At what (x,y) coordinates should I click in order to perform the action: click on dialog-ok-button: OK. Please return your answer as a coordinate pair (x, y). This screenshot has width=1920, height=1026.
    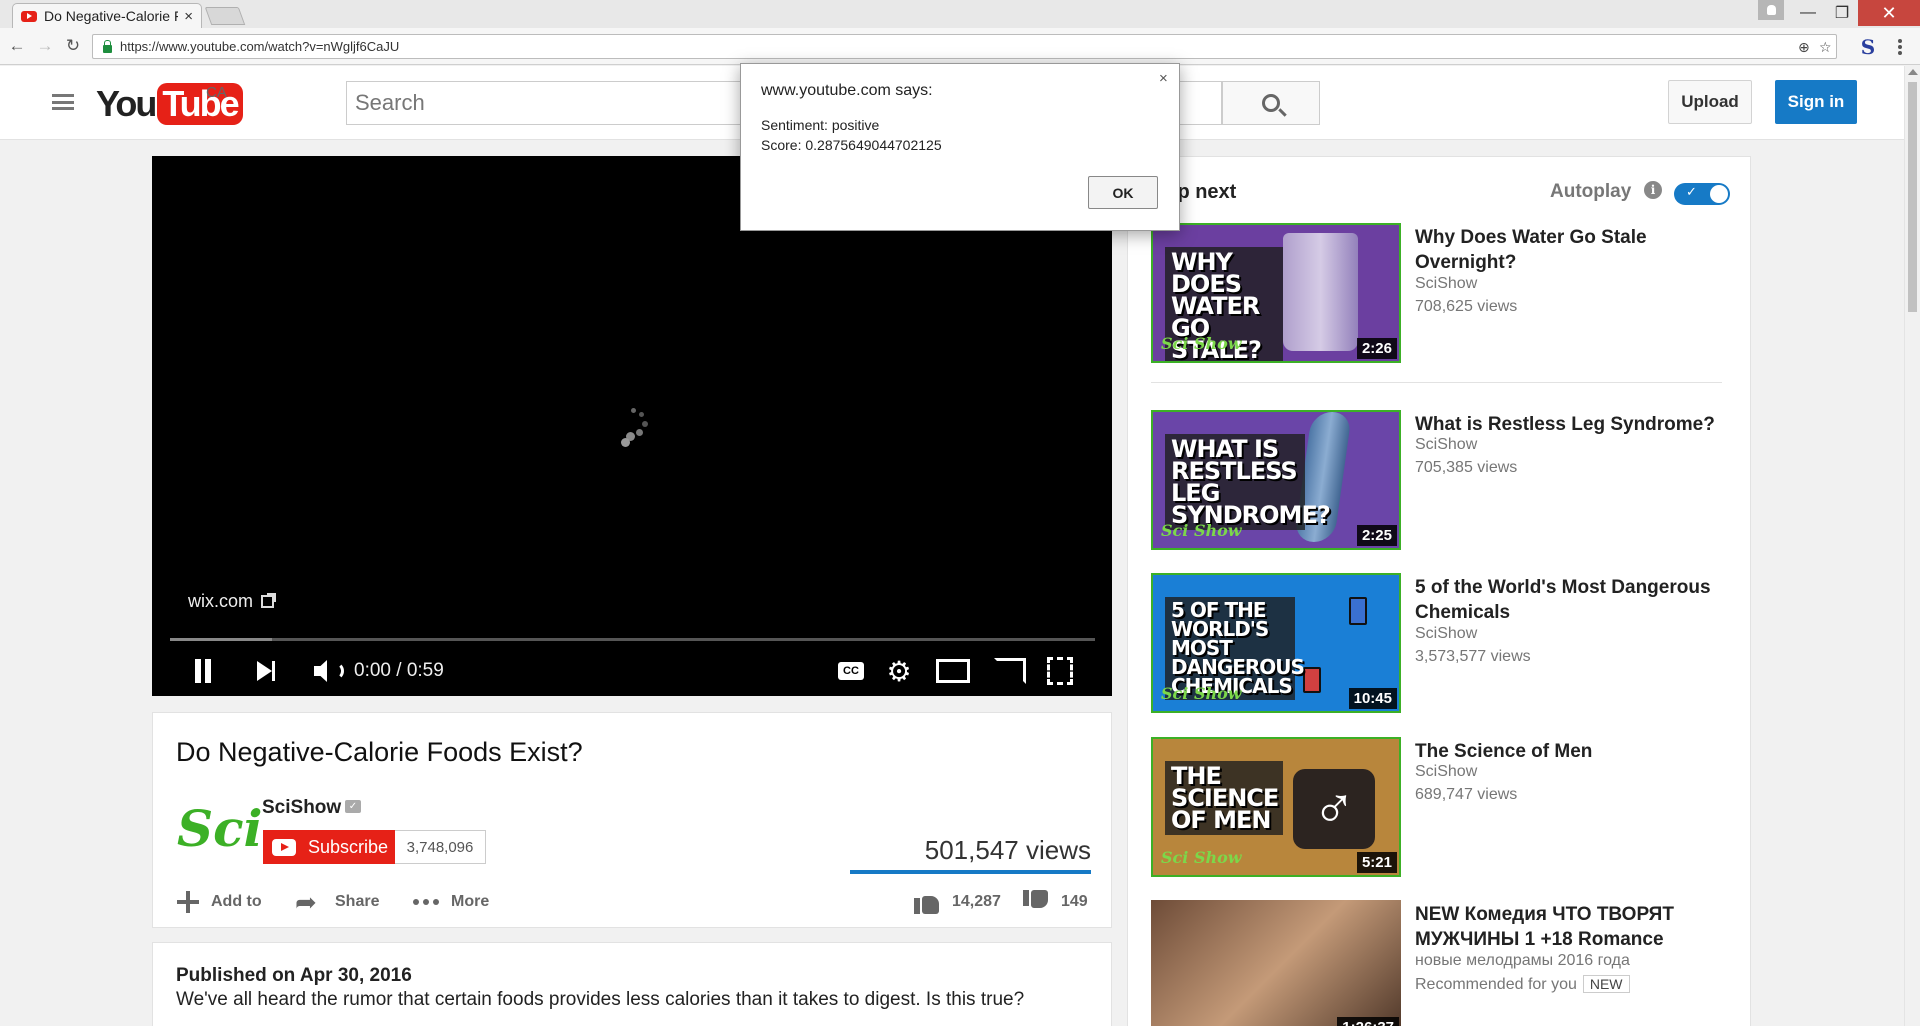
    Looking at the image, I should click on (1123, 192).